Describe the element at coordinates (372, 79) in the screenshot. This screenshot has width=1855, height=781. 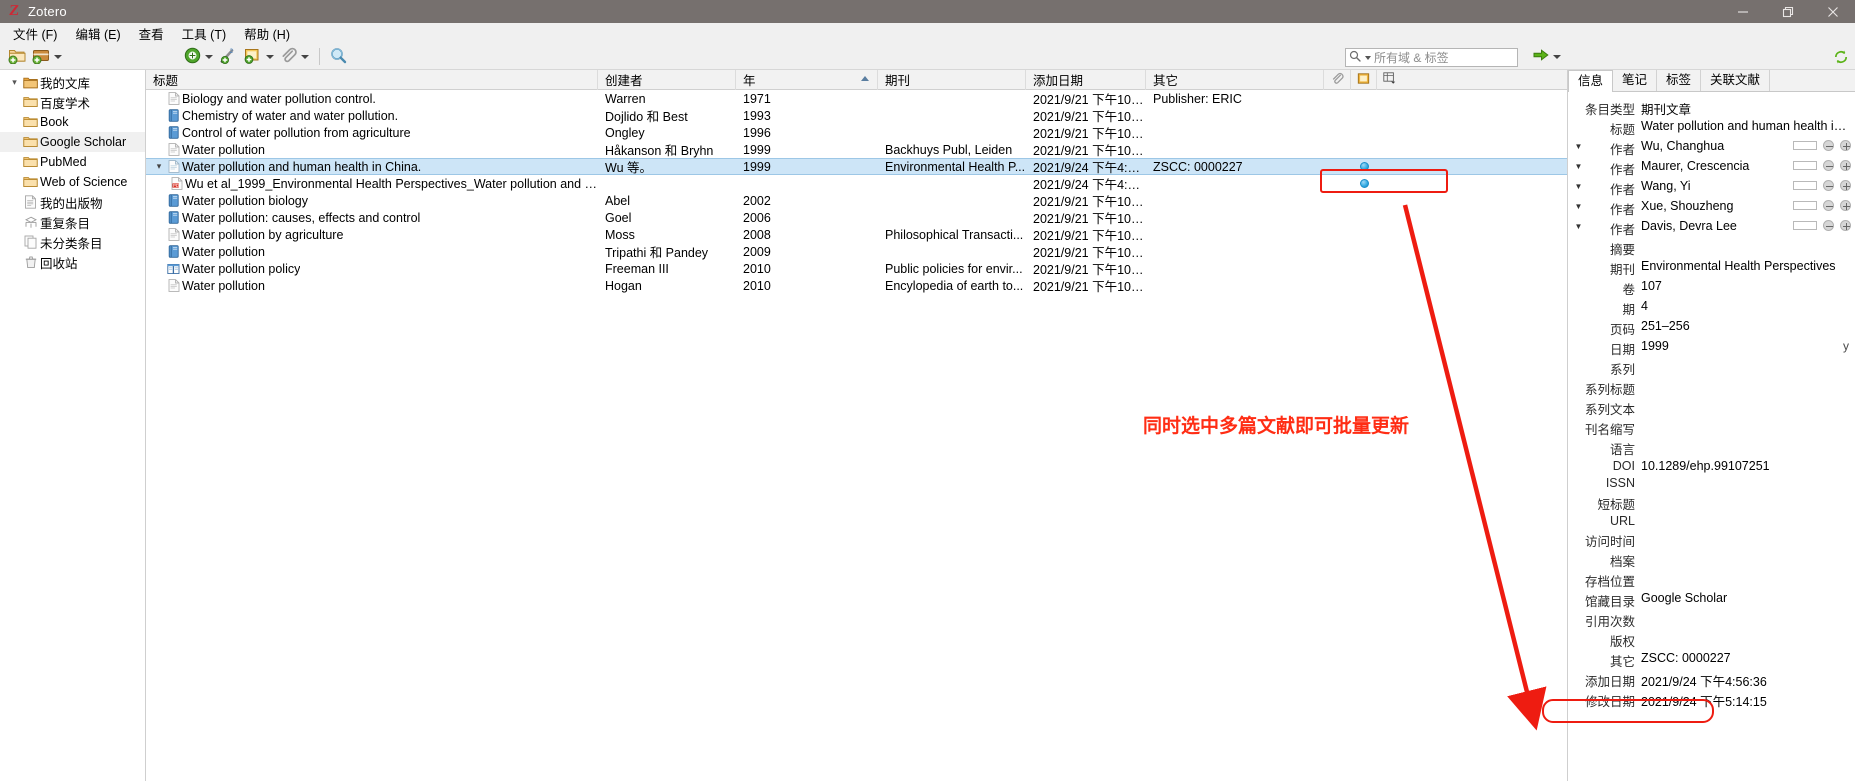
I see `column-header-title: 标题` at that location.